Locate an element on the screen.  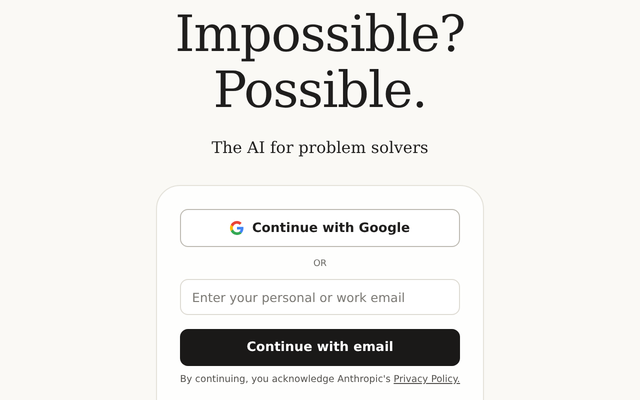
email-field: Enter your personal or work email is located at coordinates (320, 297).